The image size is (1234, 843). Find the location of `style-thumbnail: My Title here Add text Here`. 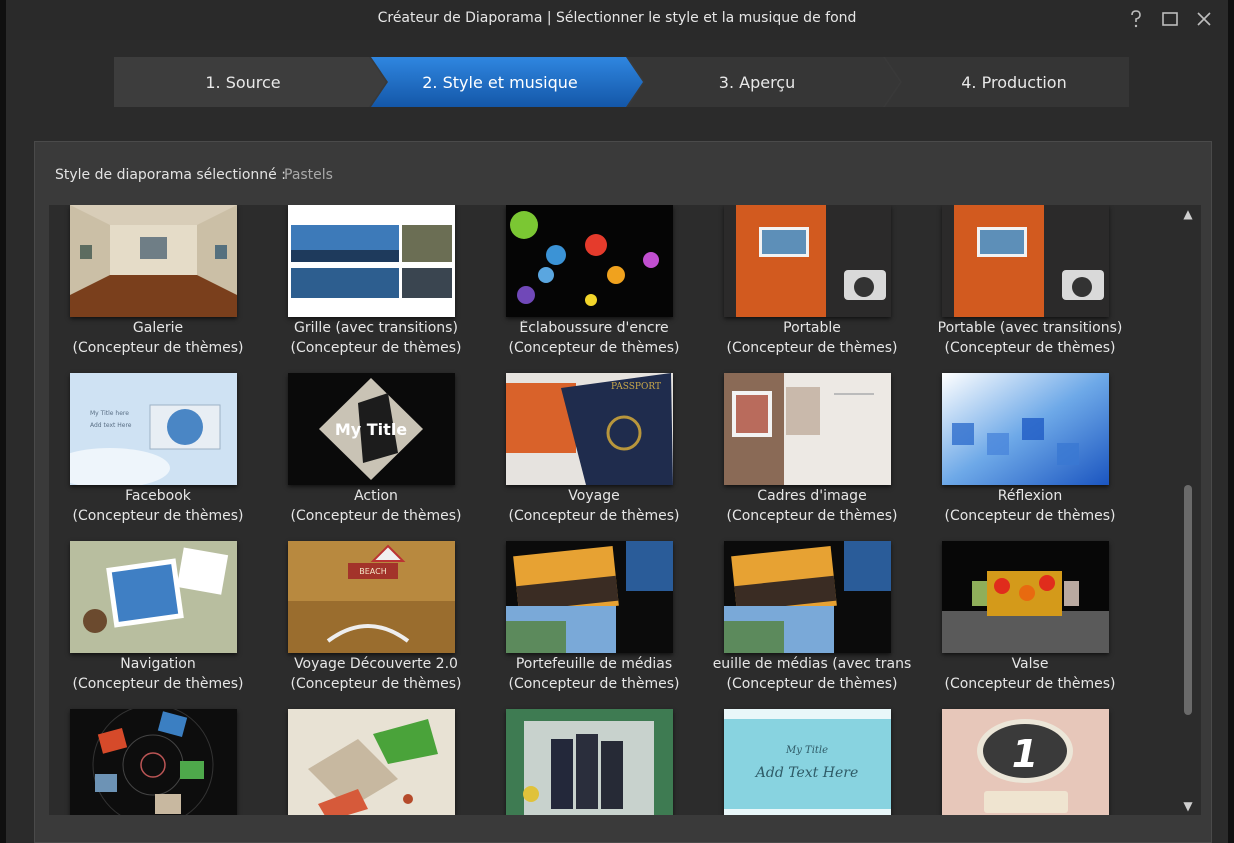

style-thumbnail: My Title here Add text Here is located at coordinates (153, 429).